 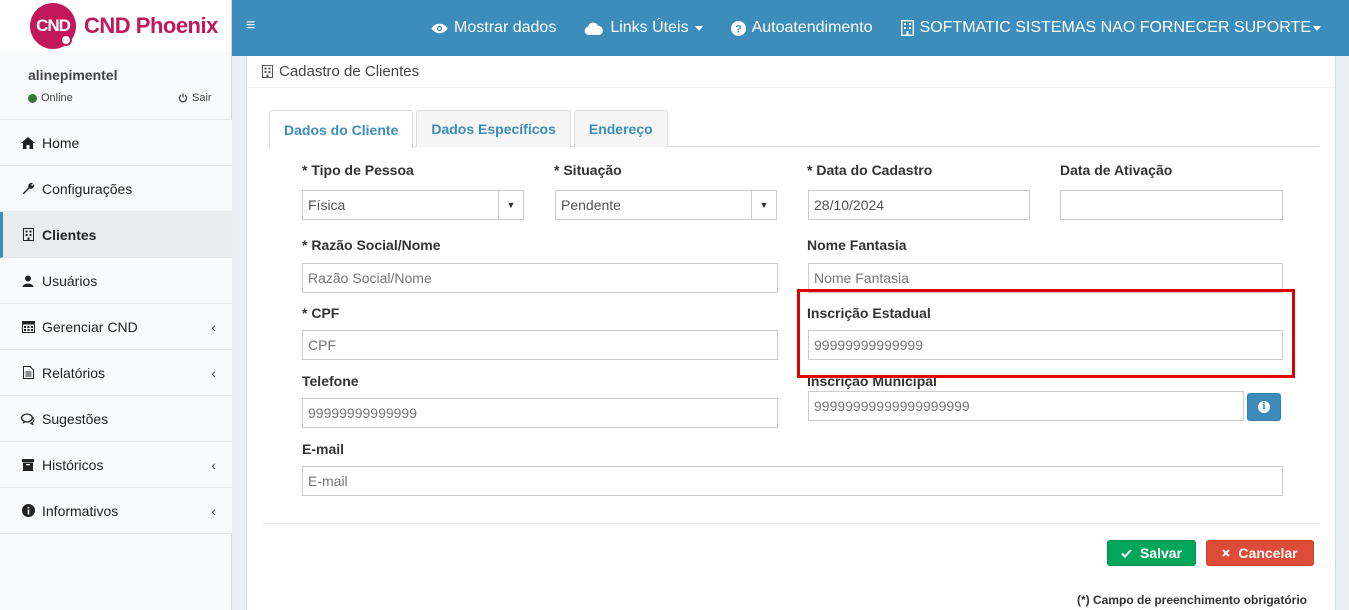 What do you see at coordinates (370, 278) in the screenshot?
I see `razao-social-placeholder: Razão Social/Nome` at bounding box center [370, 278].